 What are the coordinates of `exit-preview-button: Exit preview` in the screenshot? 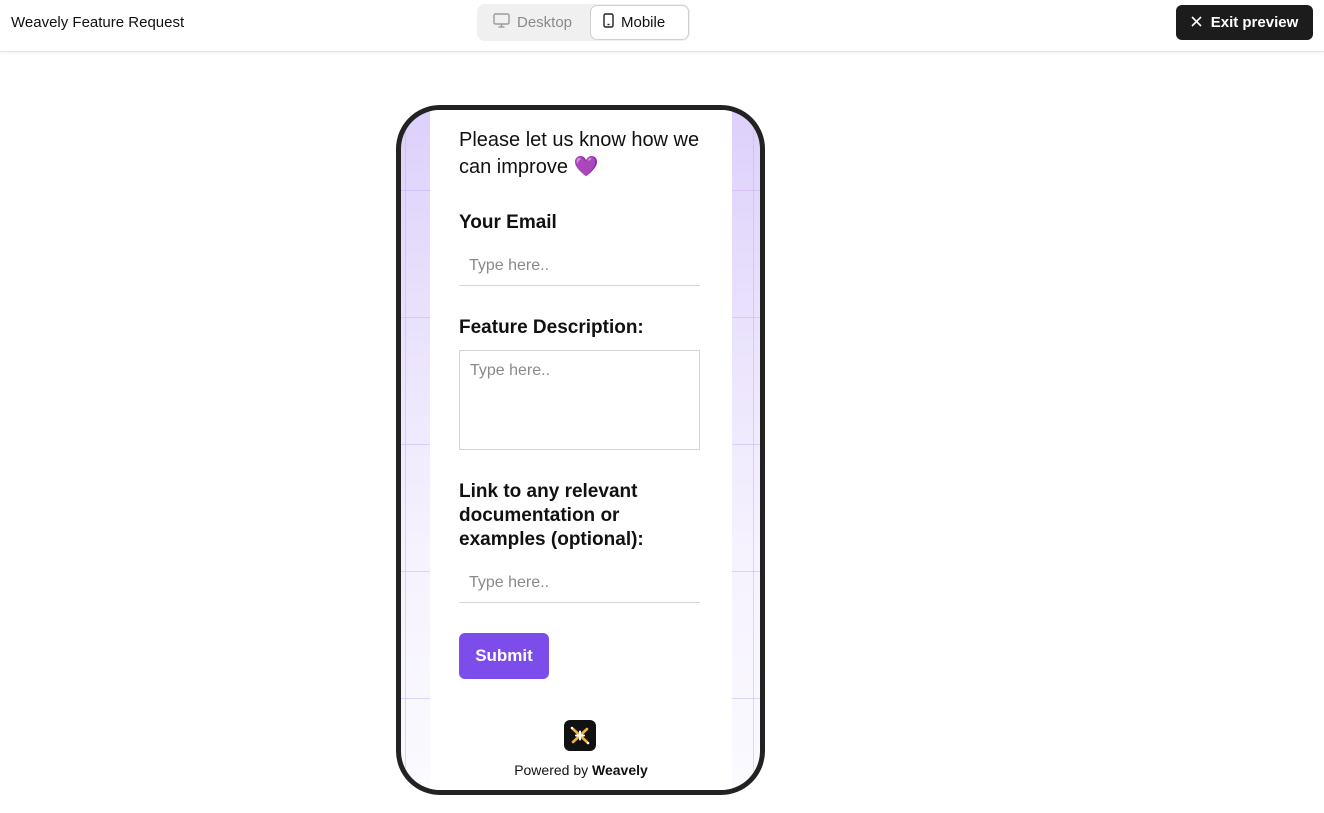 It's located at (1244, 22).